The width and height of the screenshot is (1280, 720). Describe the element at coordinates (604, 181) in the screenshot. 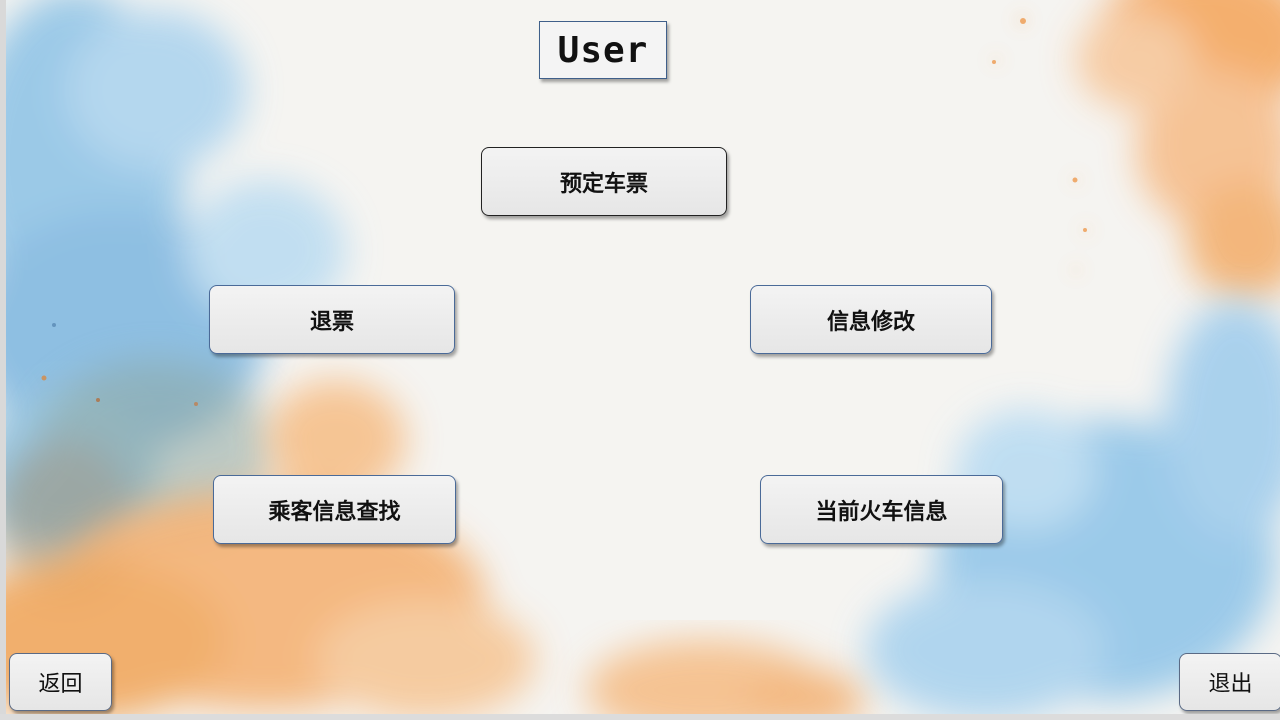

I see `book-ticket-button: 预定车票` at that location.